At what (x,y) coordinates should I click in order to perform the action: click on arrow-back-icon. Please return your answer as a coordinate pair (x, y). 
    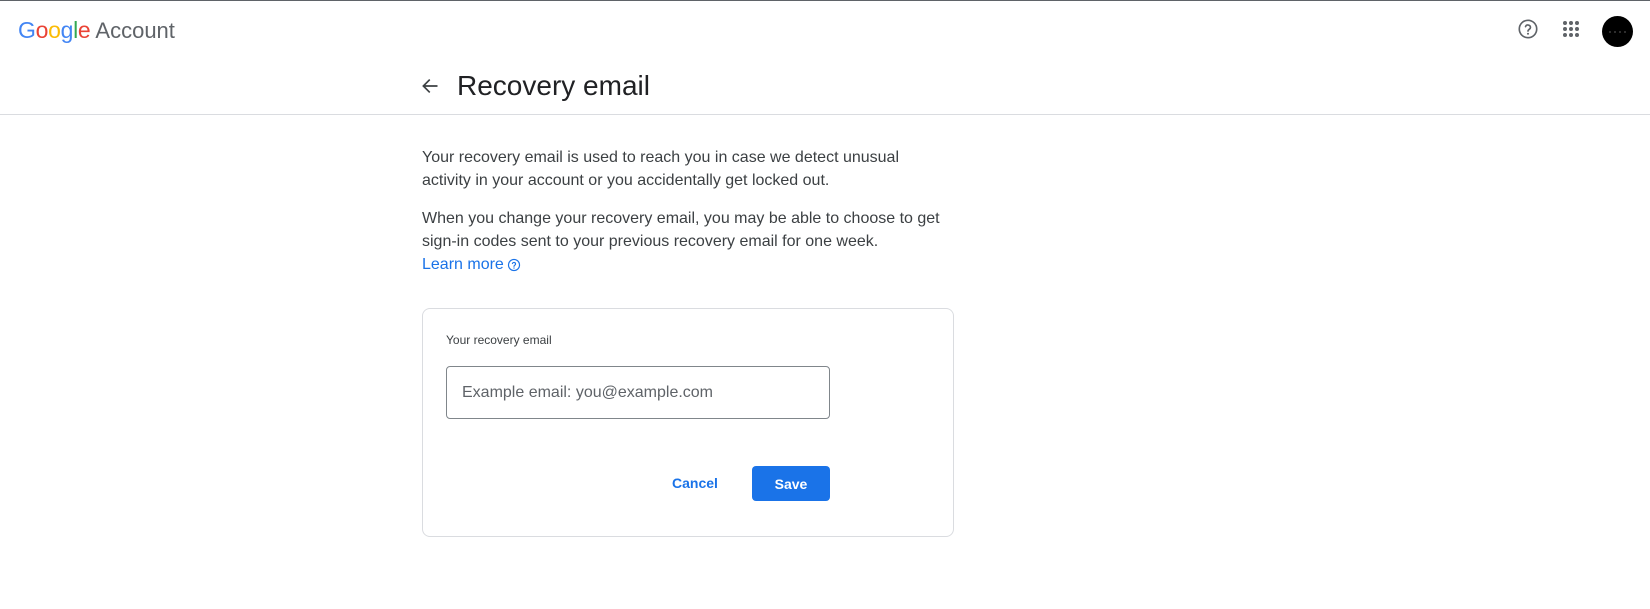
    Looking at the image, I should click on (430, 86).